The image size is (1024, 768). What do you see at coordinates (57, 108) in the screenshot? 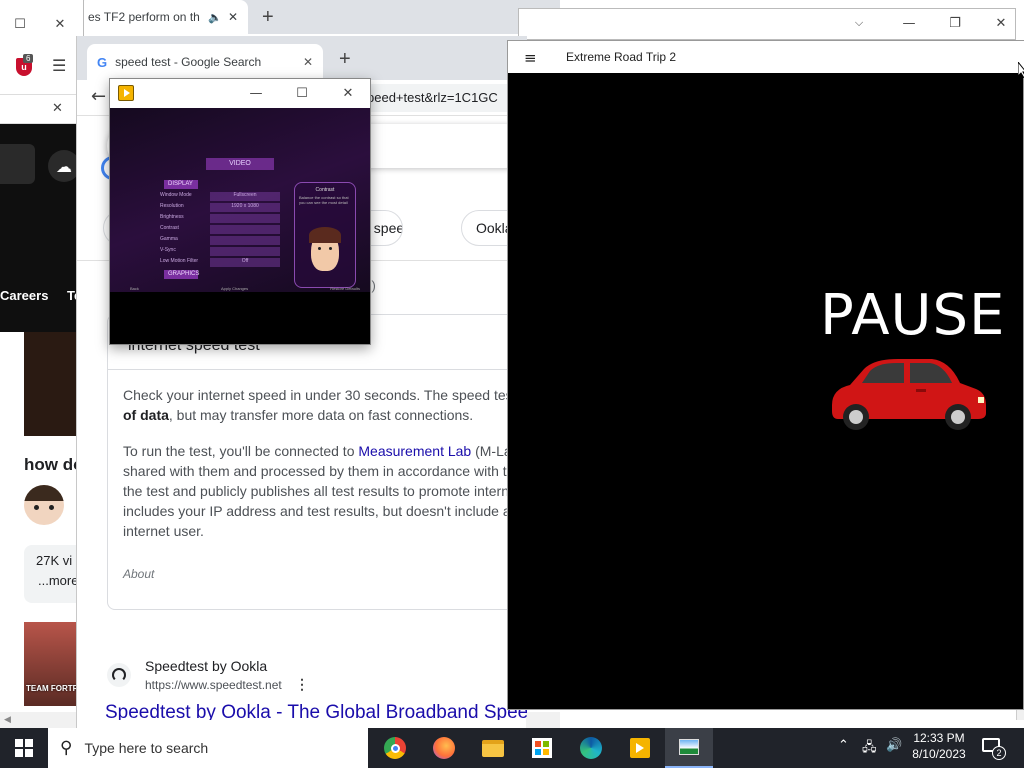
I see `infobar-close: ✕` at bounding box center [57, 108].